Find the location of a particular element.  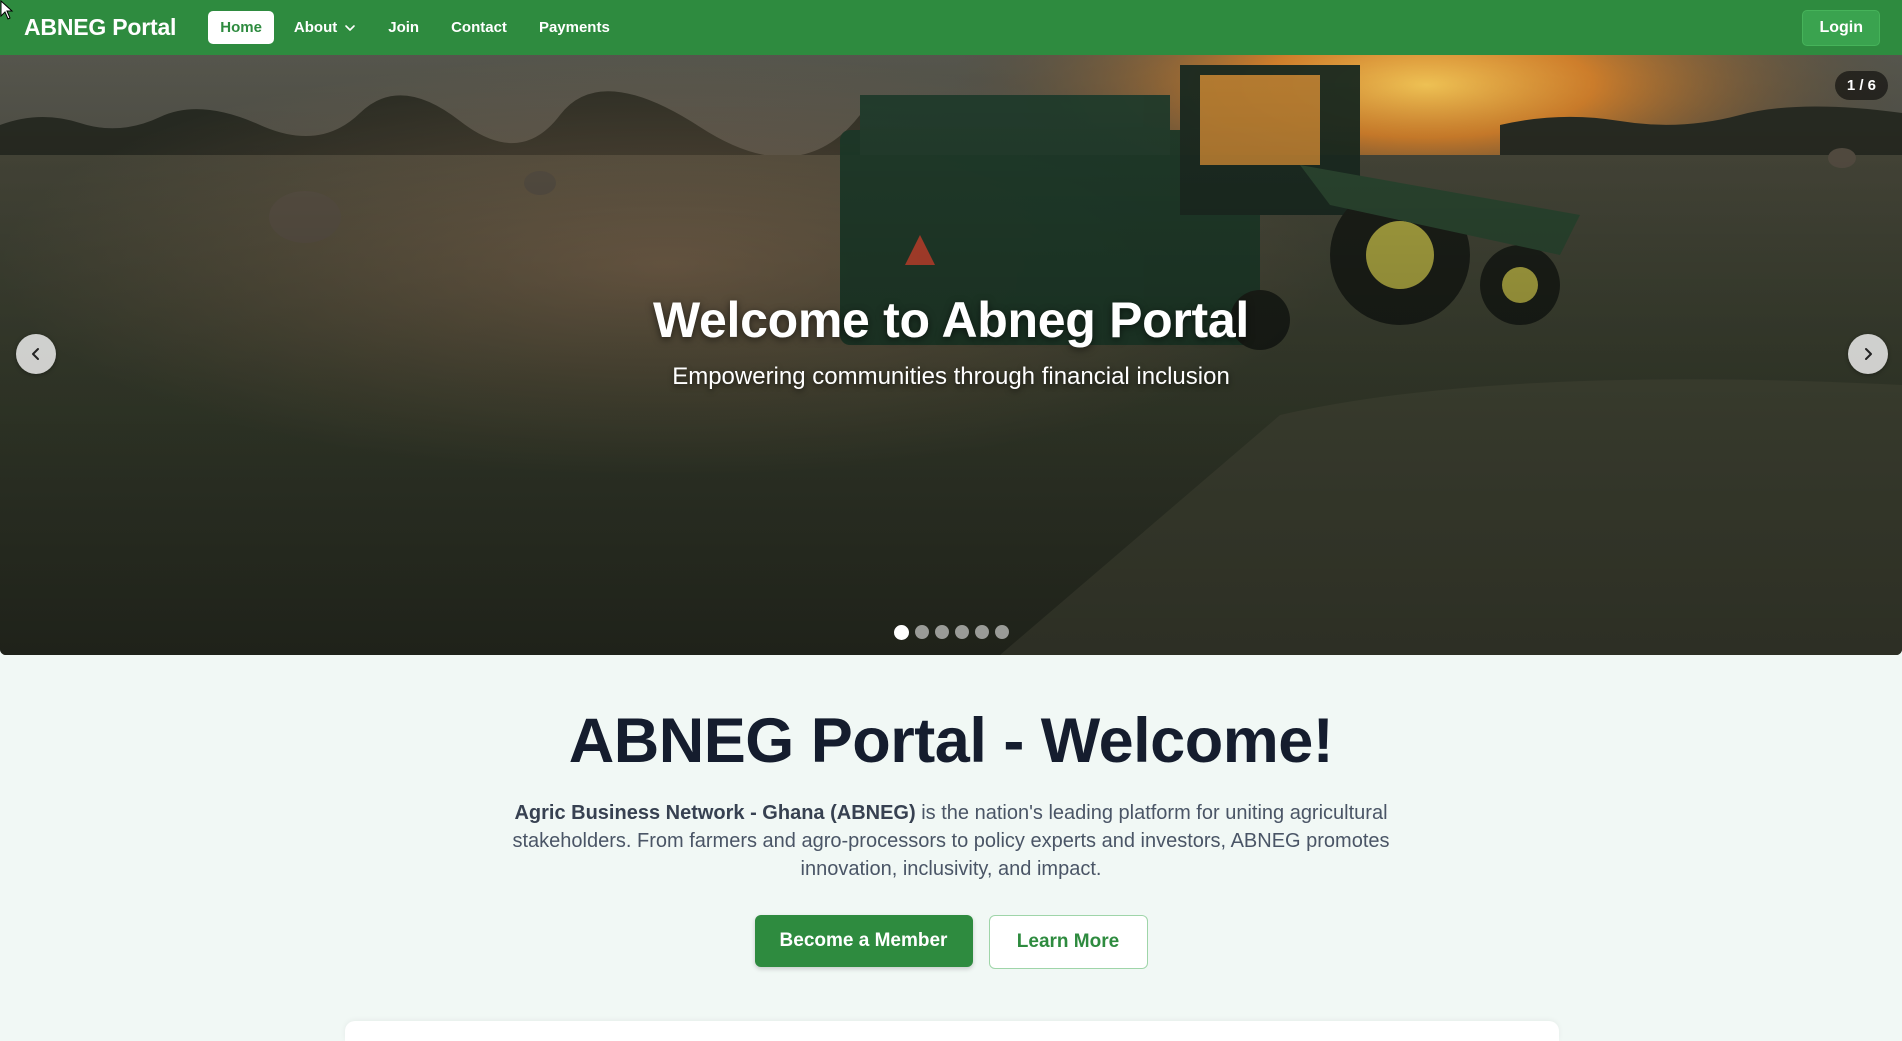

nav-link-payments-label: Payments is located at coordinates (574, 27).